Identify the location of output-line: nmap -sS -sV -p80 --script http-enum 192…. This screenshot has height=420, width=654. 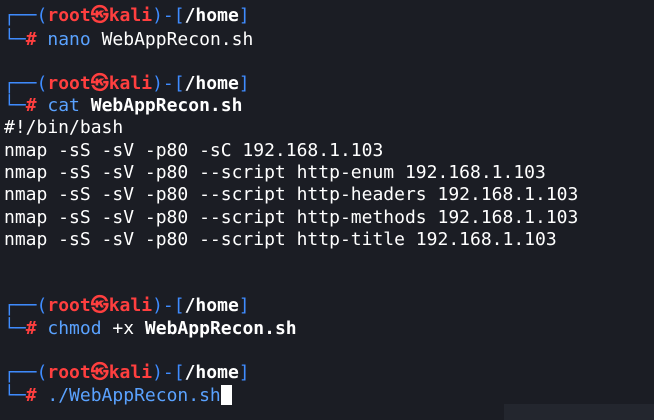
(275, 172).